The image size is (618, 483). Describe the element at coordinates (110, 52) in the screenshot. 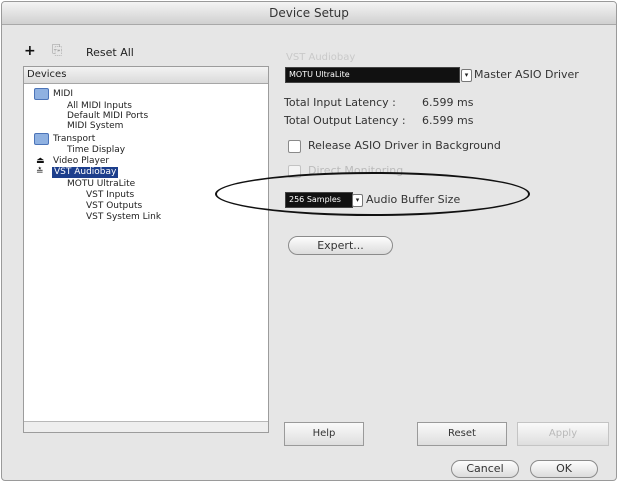

I see `reset-all-button: Reset All` at that location.